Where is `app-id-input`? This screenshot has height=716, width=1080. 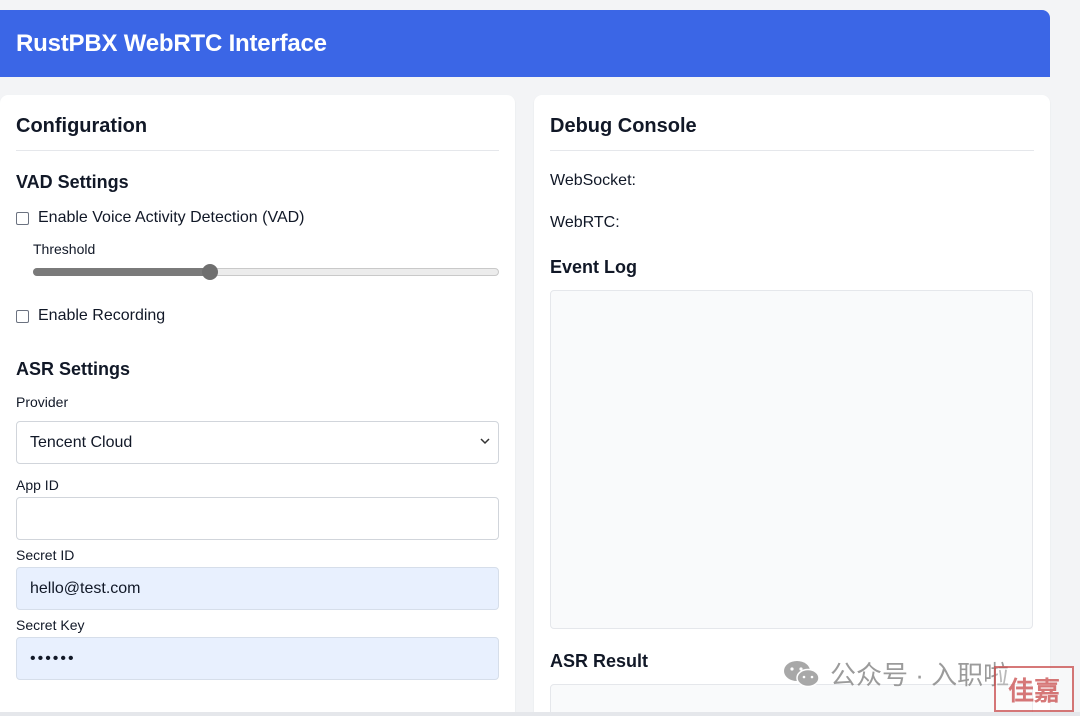
app-id-input is located at coordinates (257, 518).